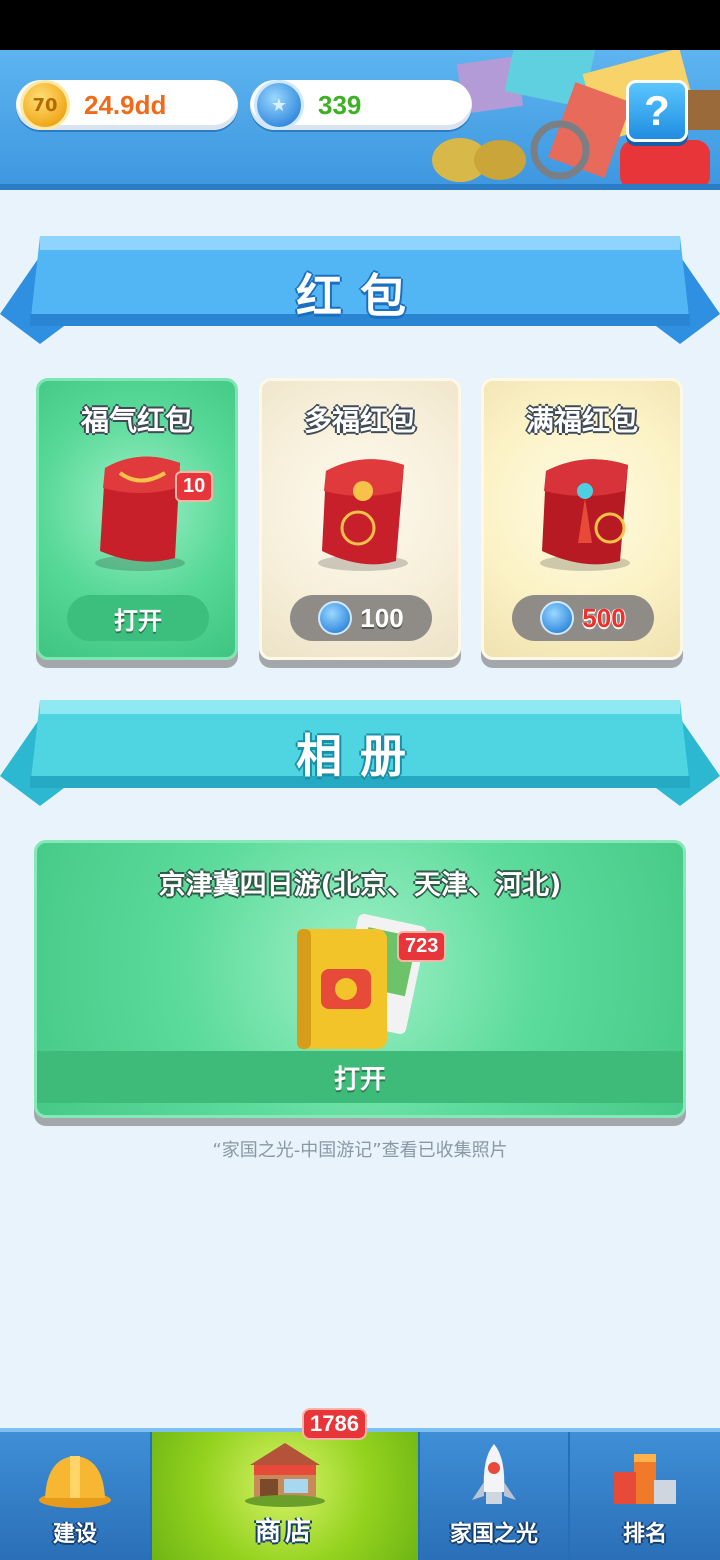 The image size is (720, 1560). What do you see at coordinates (340, 104) in the screenshot?
I see `gem-value: 339` at bounding box center [340, 104].